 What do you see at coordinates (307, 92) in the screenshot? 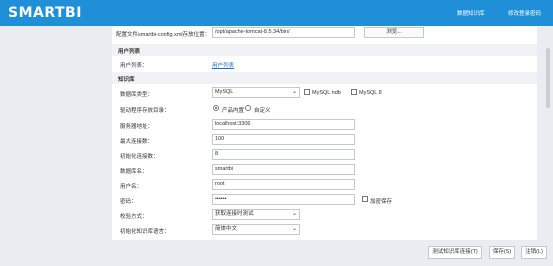
I see `mysql-ndb-checkbox` at bounding box center [307, 92].